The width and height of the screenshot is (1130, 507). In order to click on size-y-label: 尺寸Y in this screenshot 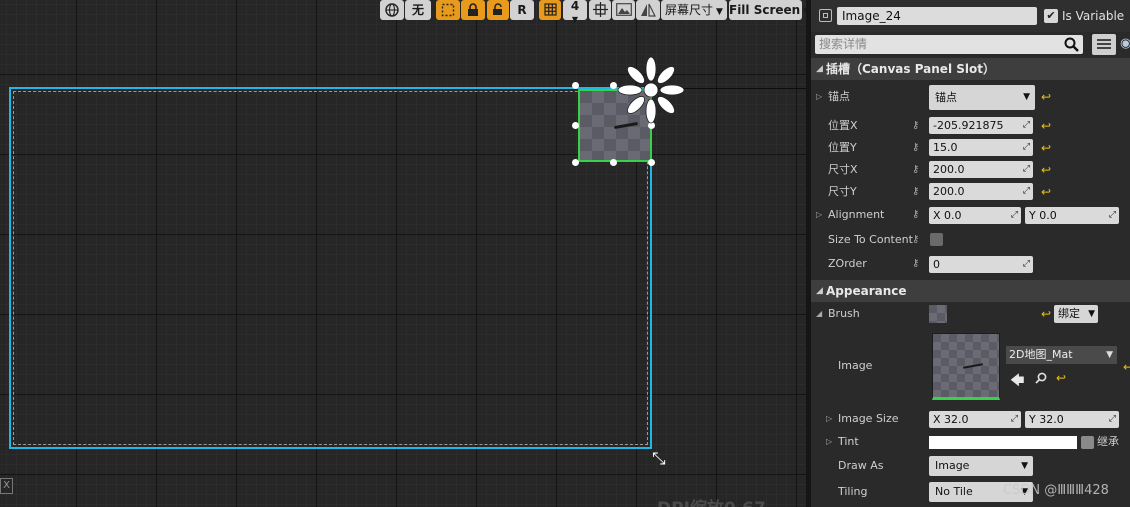, I will do `click(842, 191)`.